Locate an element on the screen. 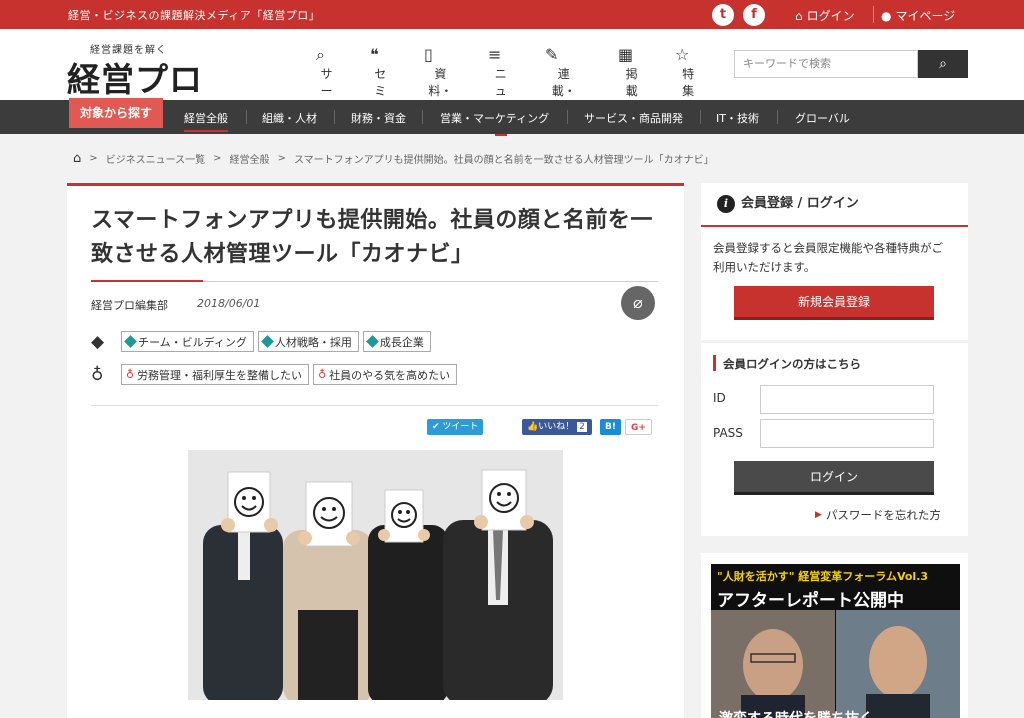  tweet-label: ツイート is located at coordinates (460, 427).